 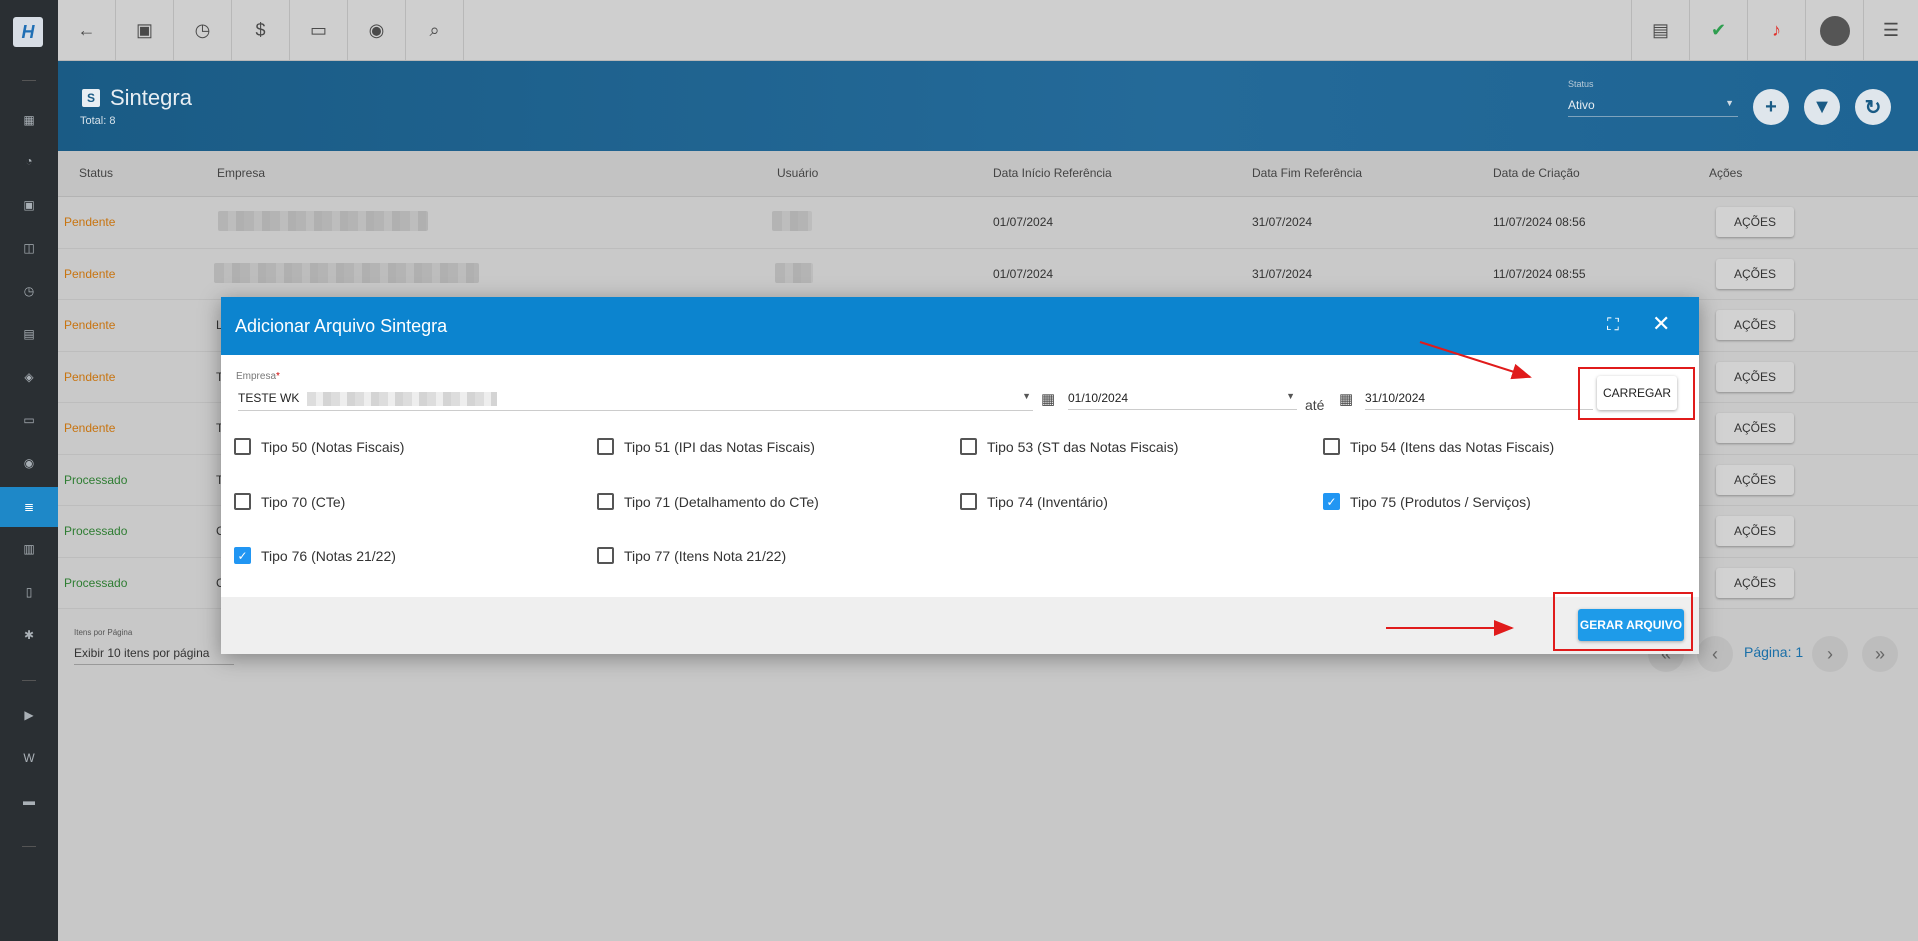 What do you see at coordinates (1331, 501) in the screenshot?
I see `check-icon: ✓` at bounding box center [1331, 501].